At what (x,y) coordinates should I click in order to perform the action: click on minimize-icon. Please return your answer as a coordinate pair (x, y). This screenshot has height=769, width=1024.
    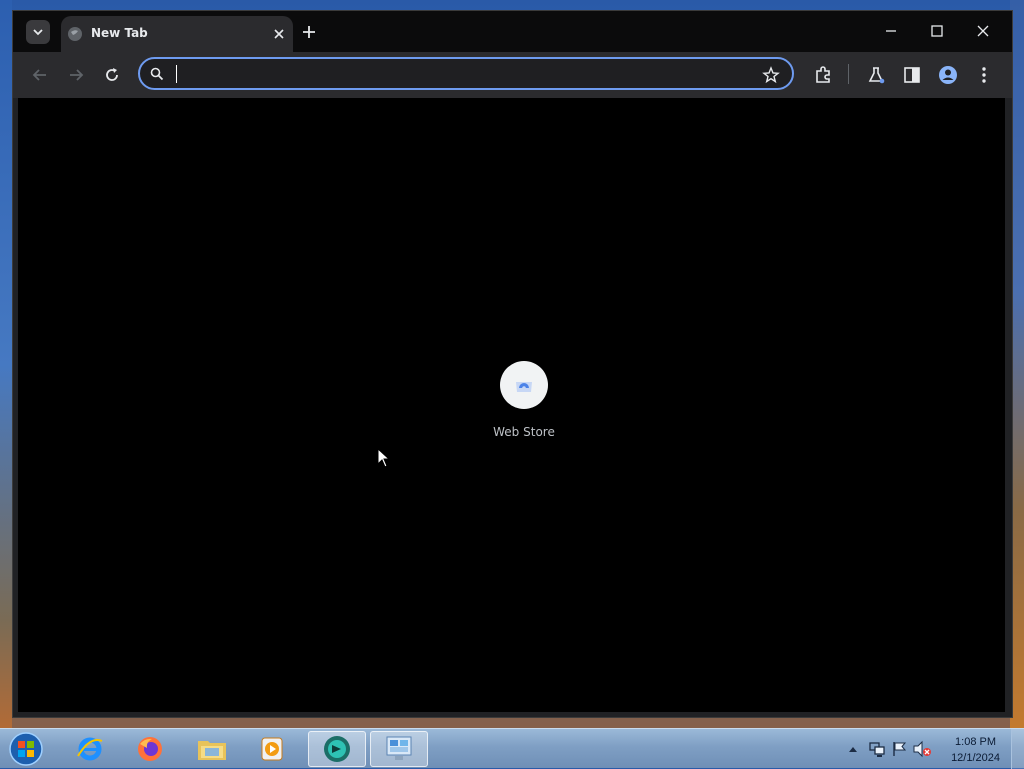
    Looking at the image, I should click on (891, 31).